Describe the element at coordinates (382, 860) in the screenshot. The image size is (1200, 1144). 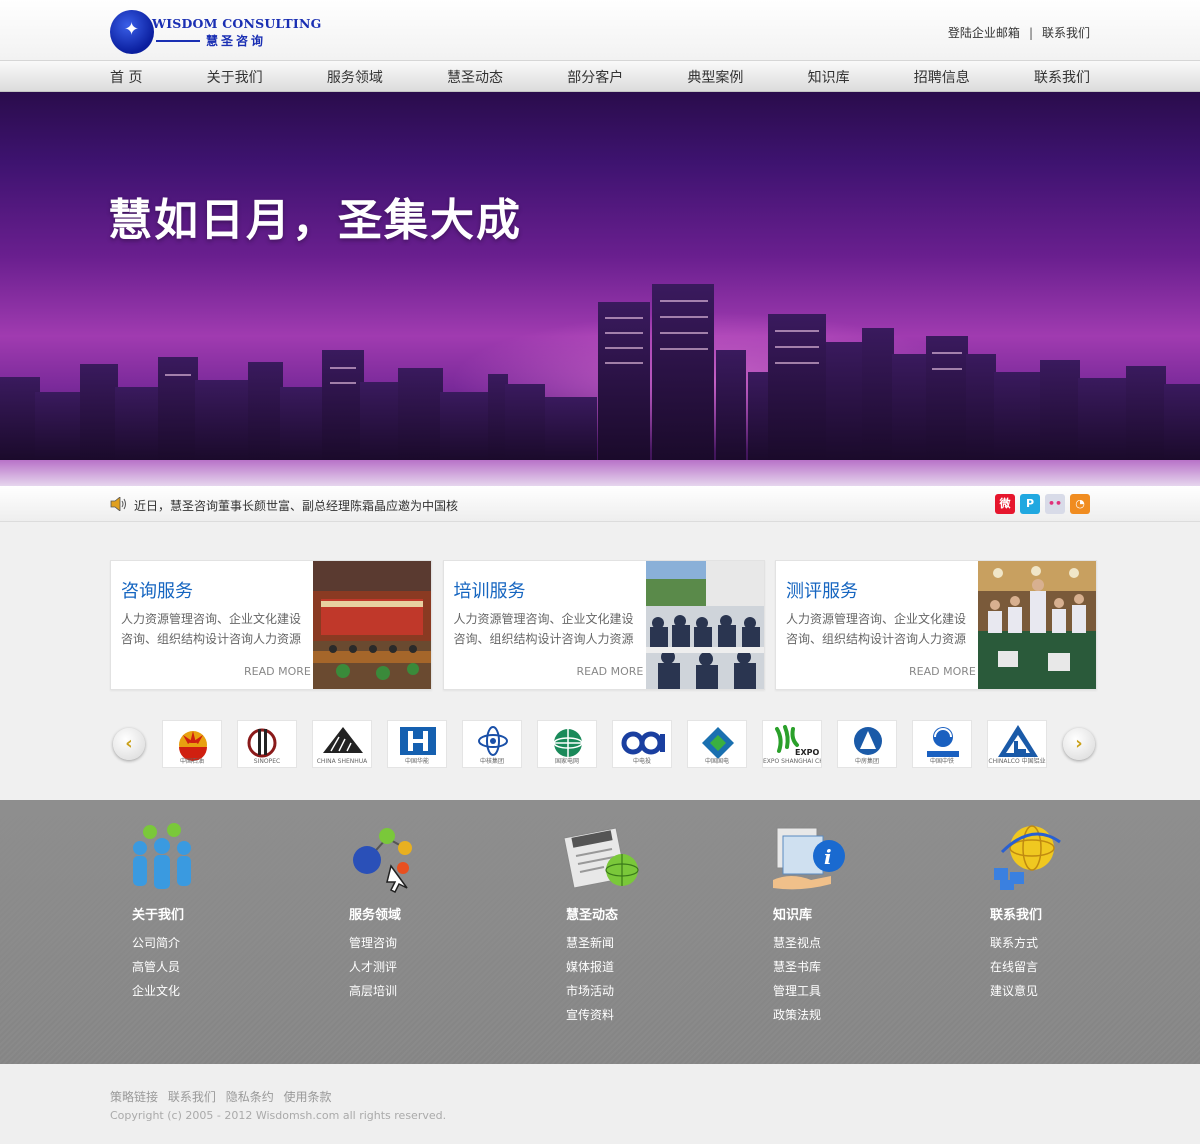
I see `network-pointer-icon` at that location.